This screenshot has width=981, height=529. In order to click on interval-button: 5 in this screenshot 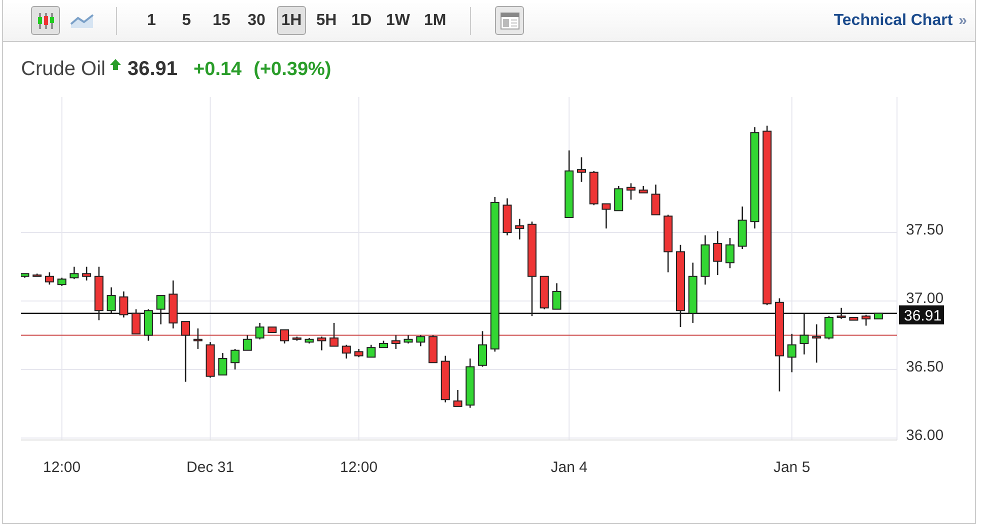, I will do `click(186, 20)`.